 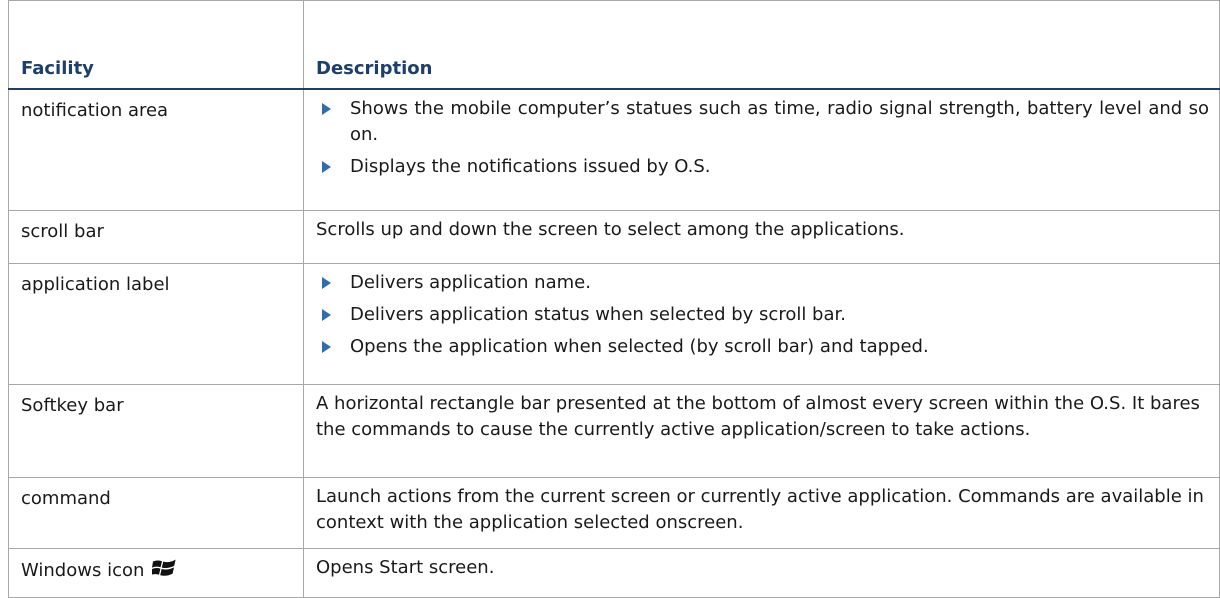 I want to click on facility-cell: application label, so click(x=156, y=324).